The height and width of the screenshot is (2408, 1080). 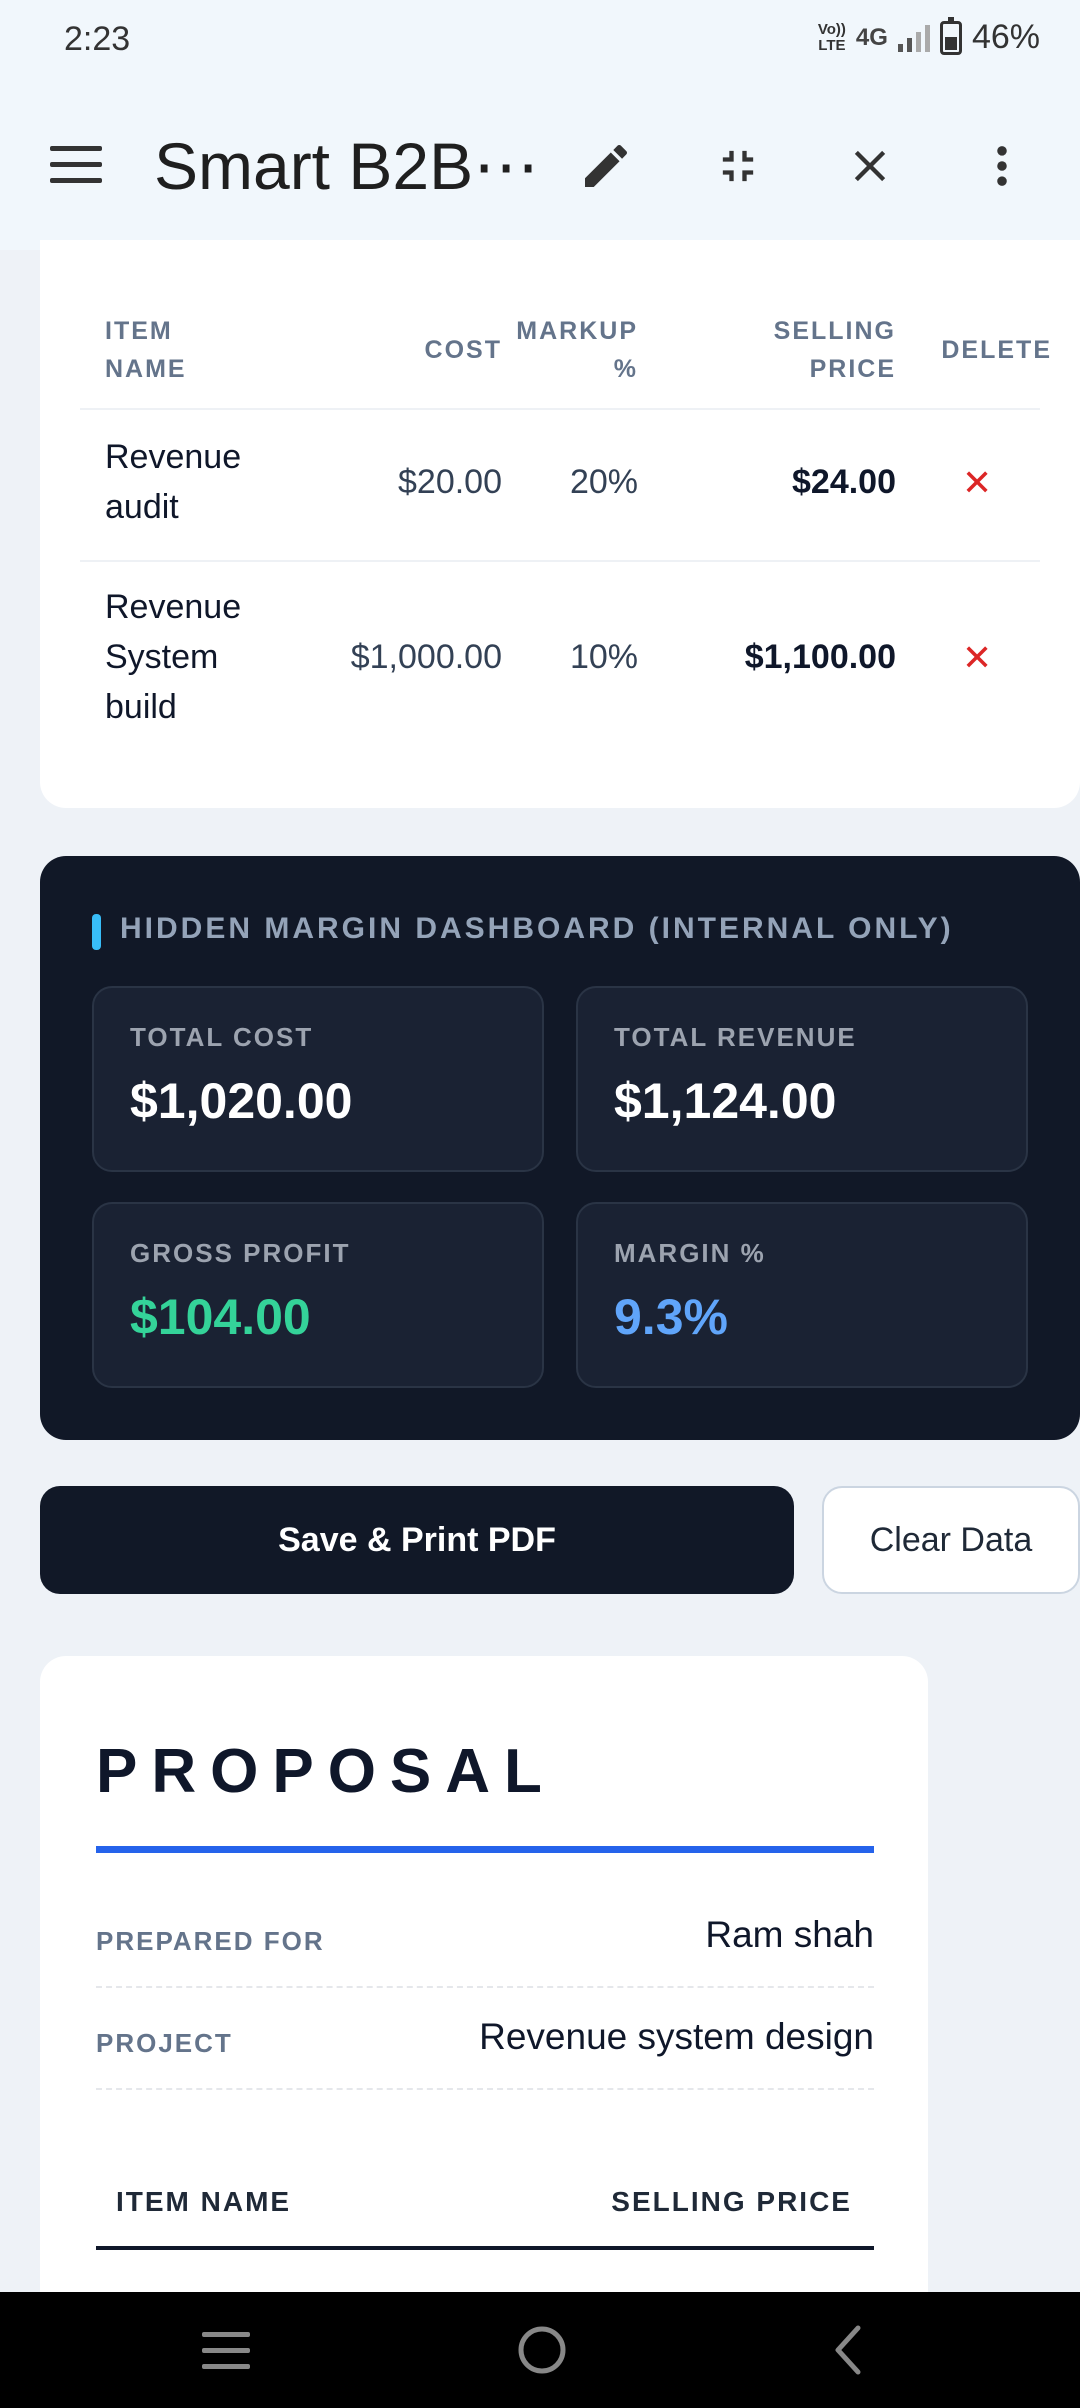 What do you see at coordinates (577, 350) in the screenshot?
I see `col-header-markup: MARKUP%` at bounding box center [577, 350].